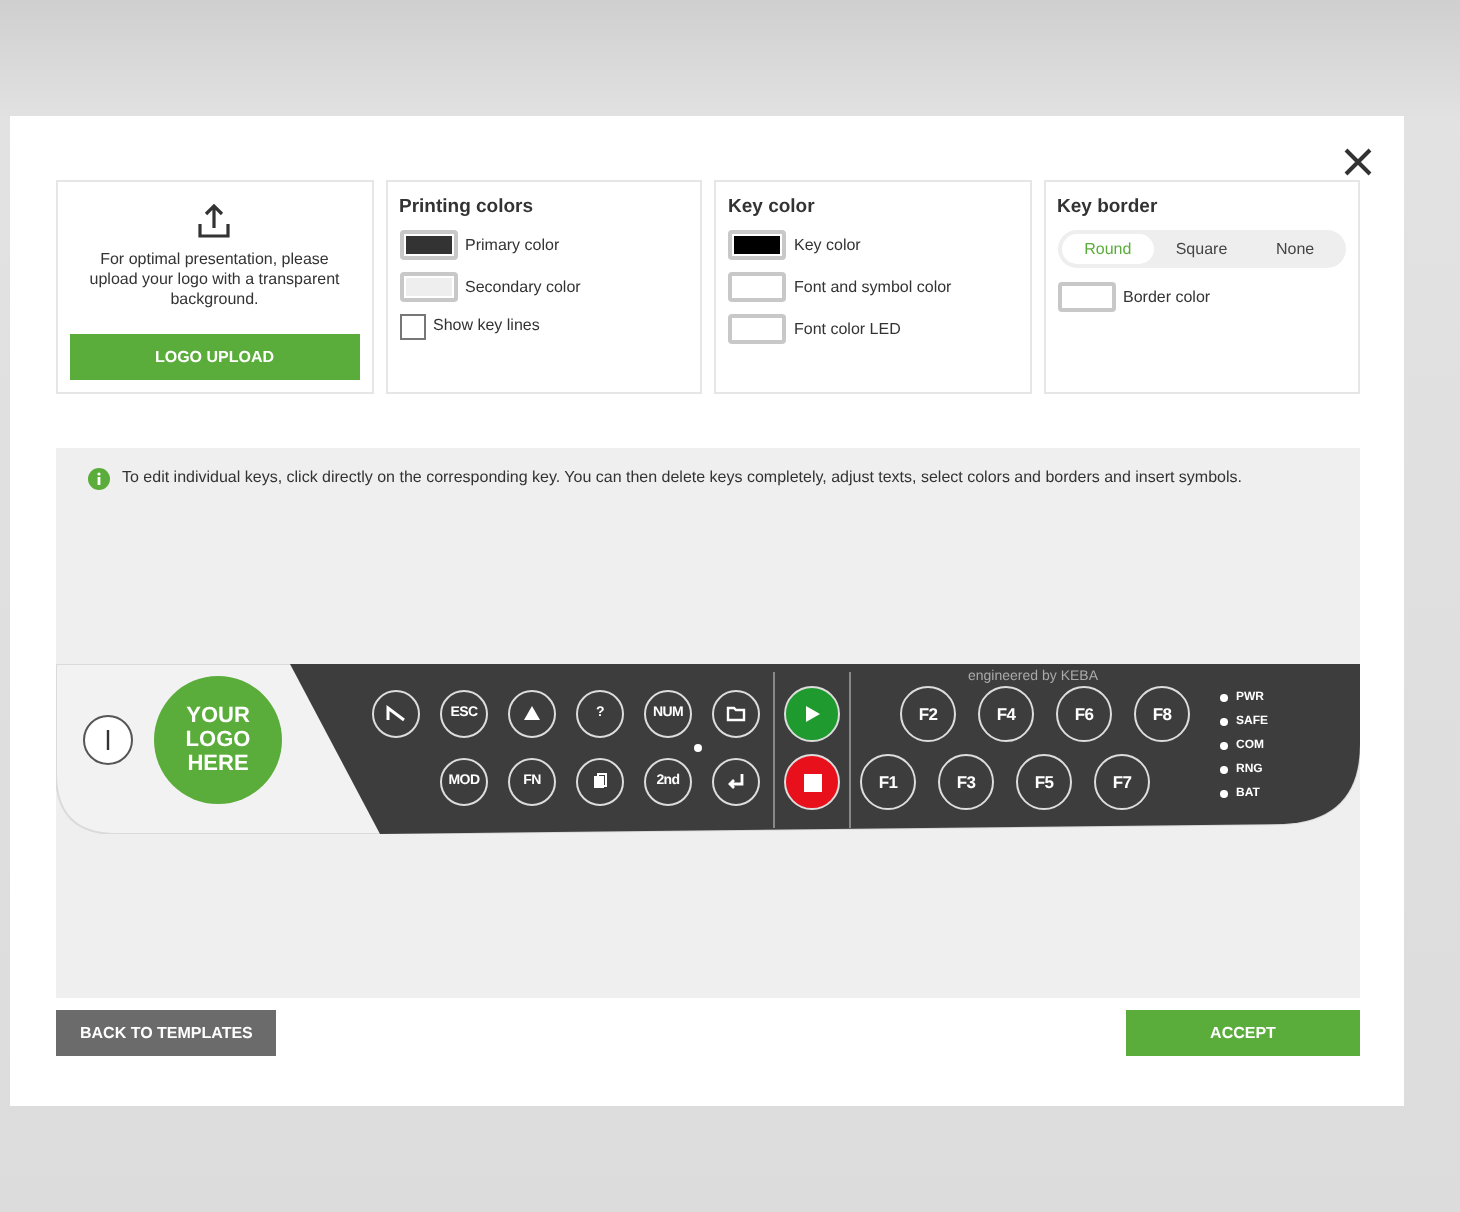  I want to click on checkbox-label: Show key lines, so click(486, 326).